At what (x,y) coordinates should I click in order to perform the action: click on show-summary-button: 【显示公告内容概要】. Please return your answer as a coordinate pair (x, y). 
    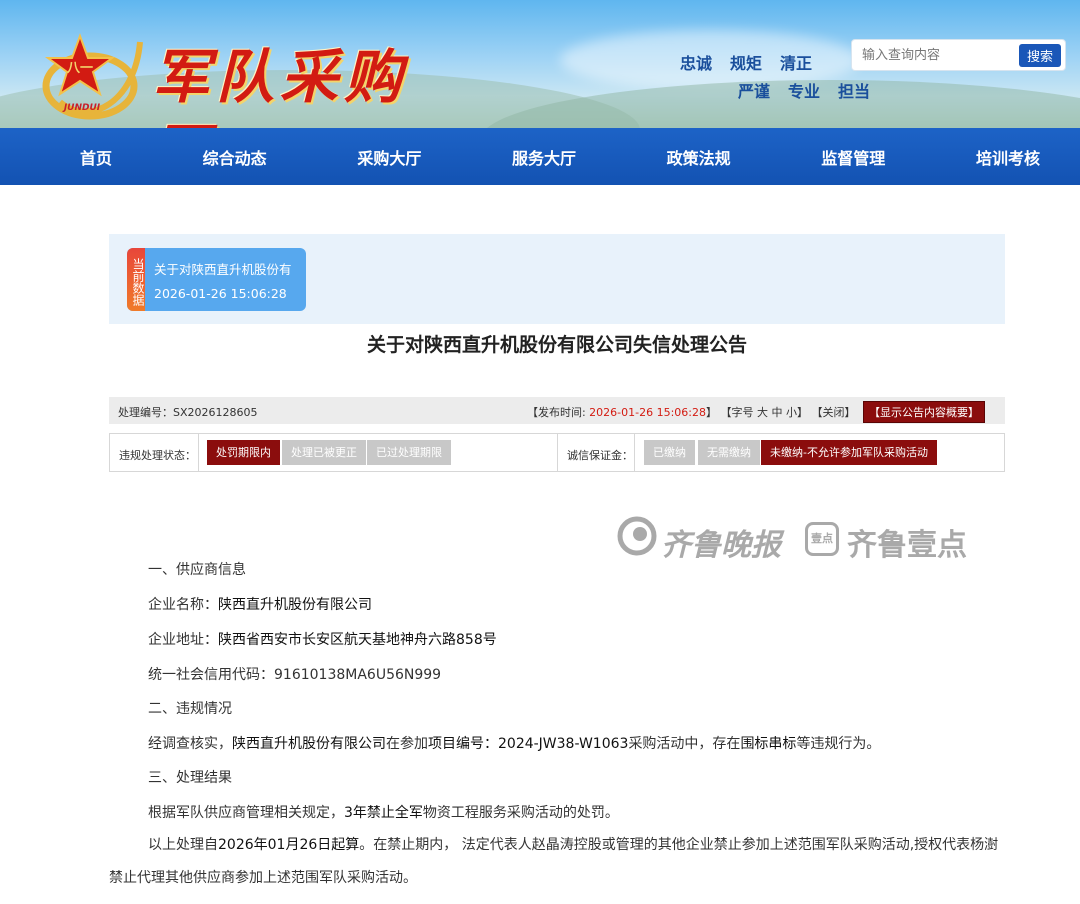
    Looking at the image, I should click on (924, 412).